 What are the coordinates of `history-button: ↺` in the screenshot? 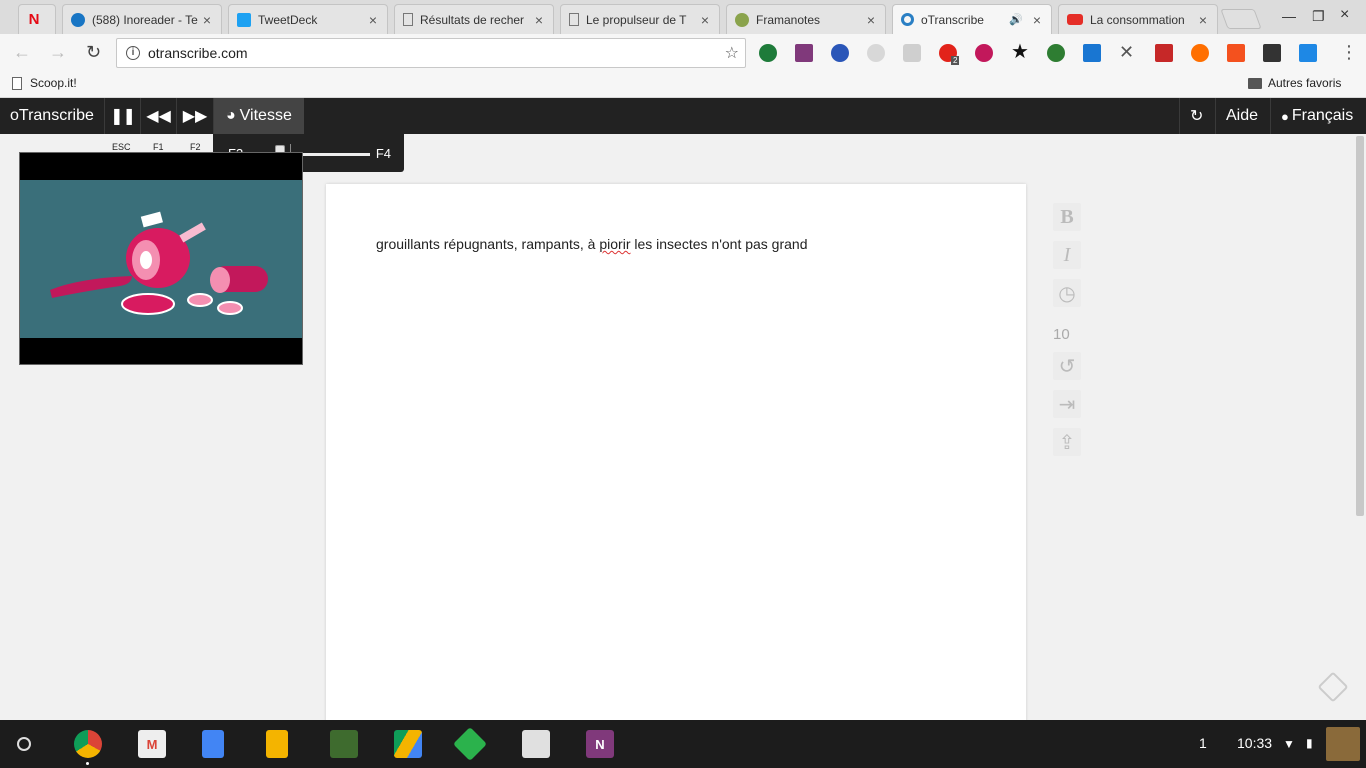 It's located at (1067, 366).